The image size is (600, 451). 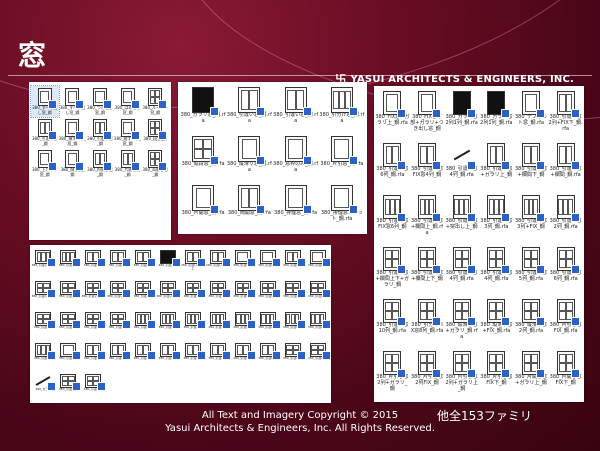 What do you see at coordinates (392, 271) in the screenshot?
I see `family-item: 380_引違い窓+欄間上下+ガラリ_鋼` at bounding box center [392, 271].